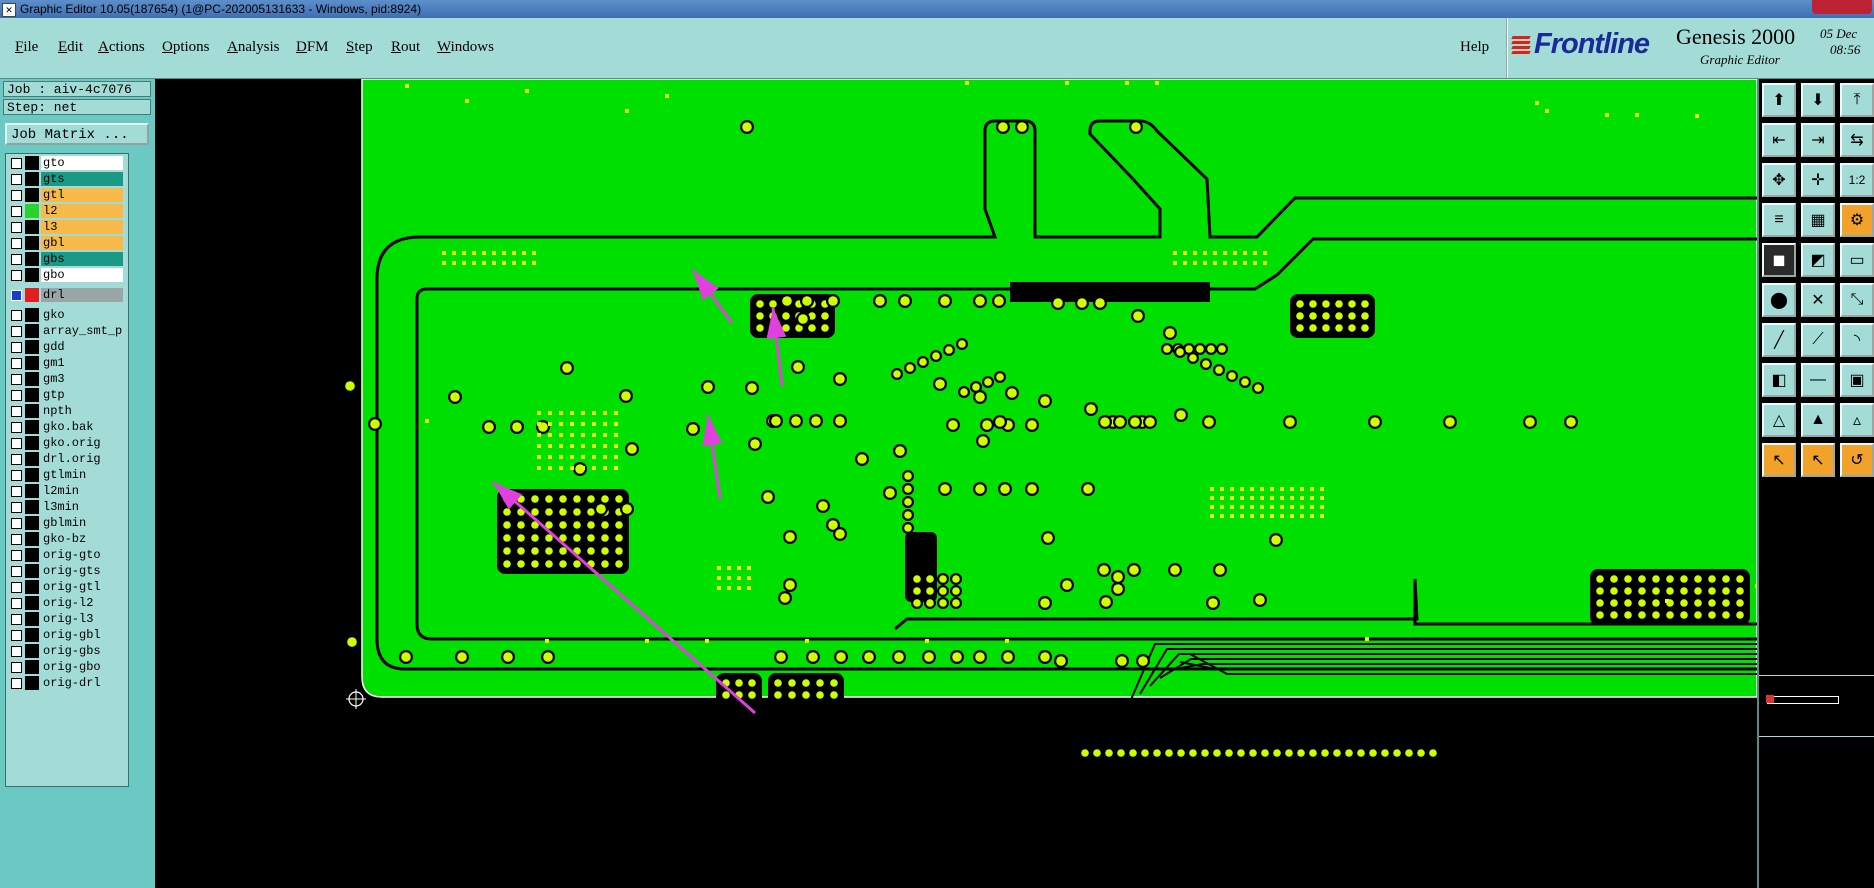 Image resolution: width=1874 pixels, height=888 pixels. Describe the element at coordinates (1779, 460) in the screenshot. I see `pointer-icon: ↖` at that location.